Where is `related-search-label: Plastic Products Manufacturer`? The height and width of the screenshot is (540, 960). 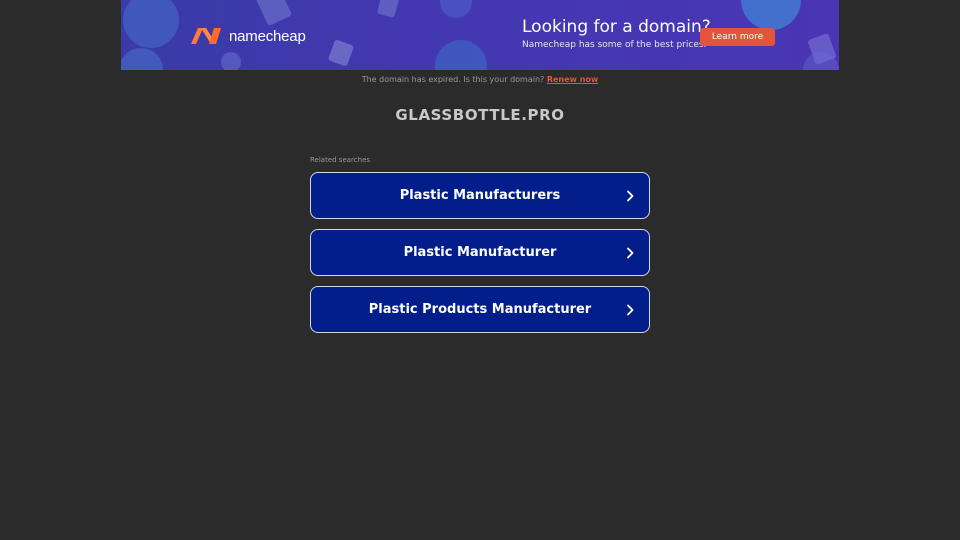
related-search-label: Plastic Products Manufacturer is located at coordinates (480, 309).